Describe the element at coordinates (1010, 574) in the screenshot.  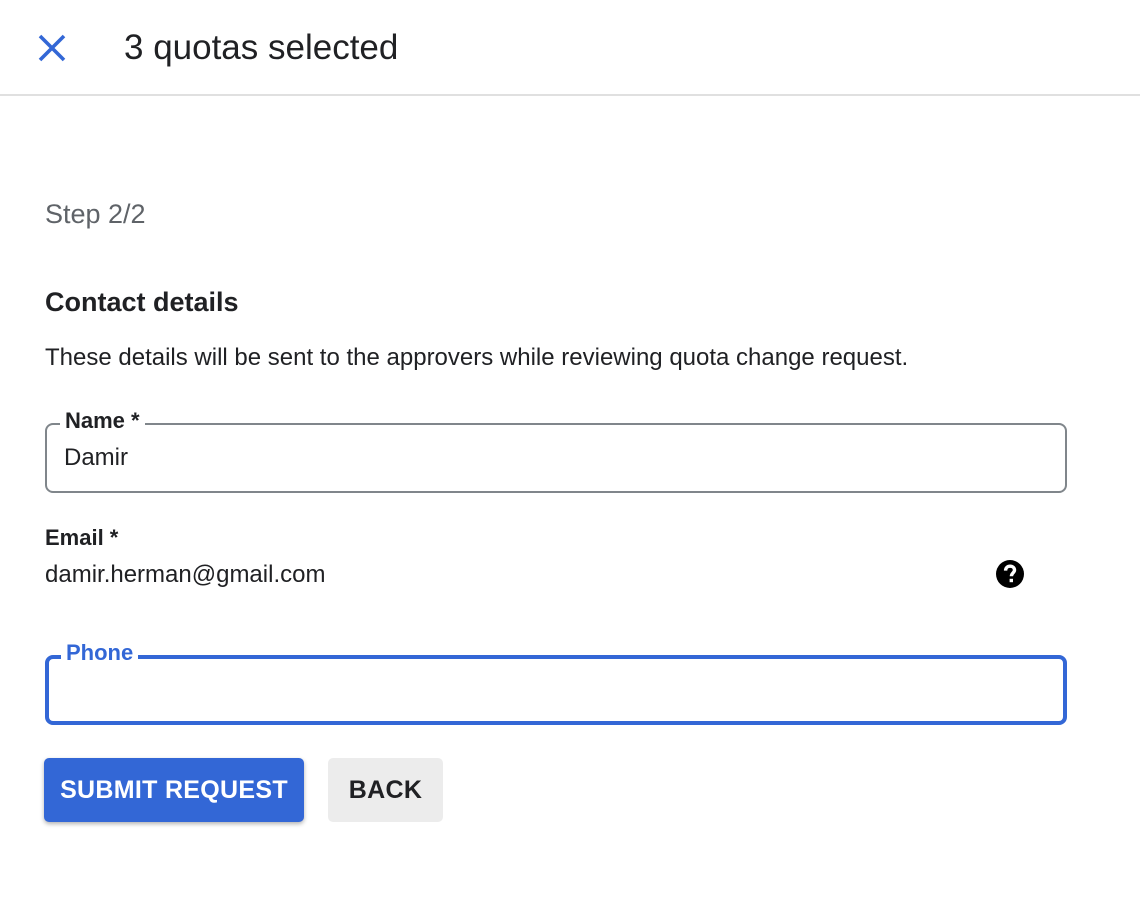
I see `help-circle-icon` at that location.